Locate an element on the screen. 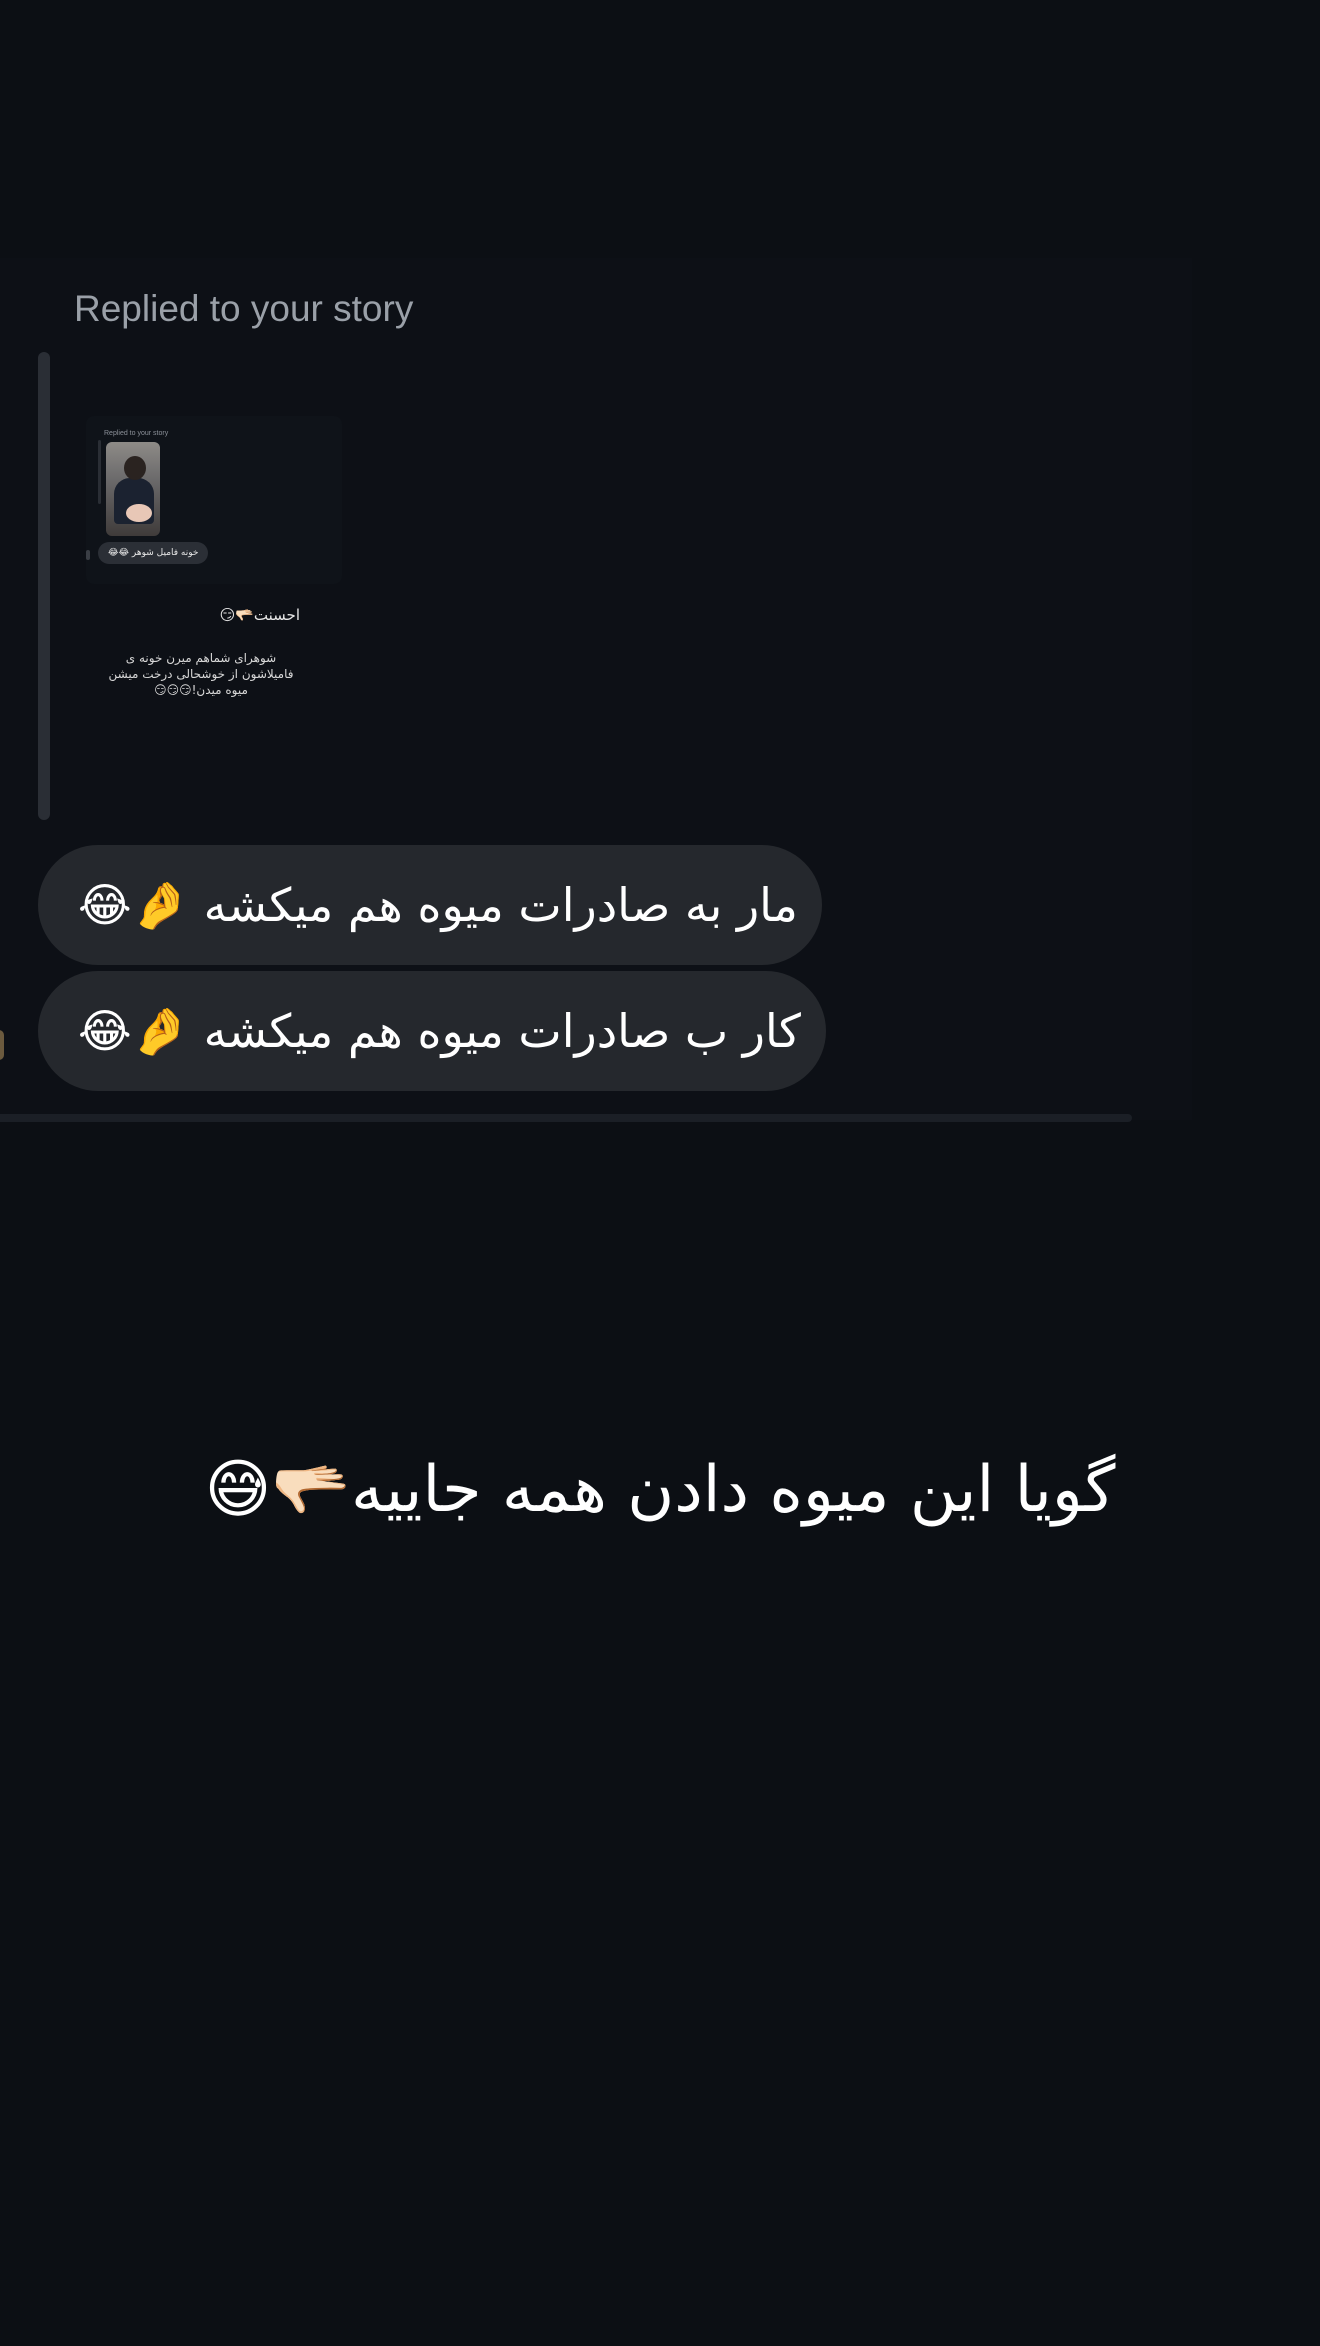 Image resolution: width=1320 pixels, height=2346 pixels. story-preview-edge is located at coordinates (88, 555).